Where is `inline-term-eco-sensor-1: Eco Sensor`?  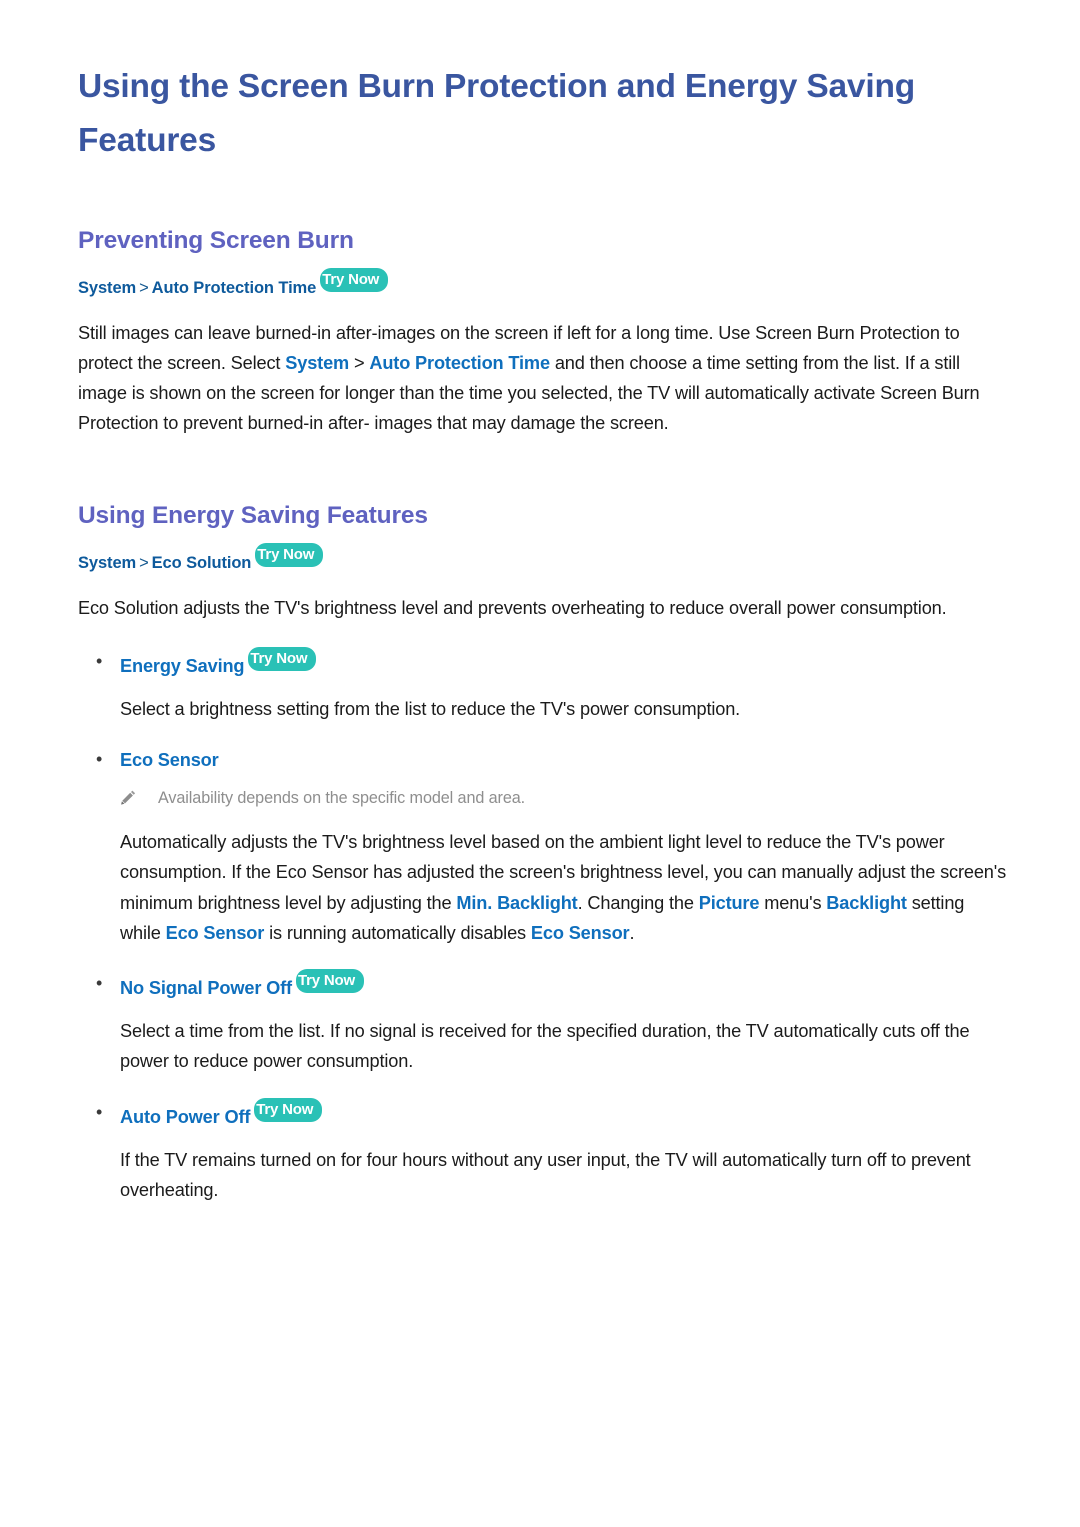 inline-term-eco-sensor-1: Eco Sensor is located at coordinates (215, 933).